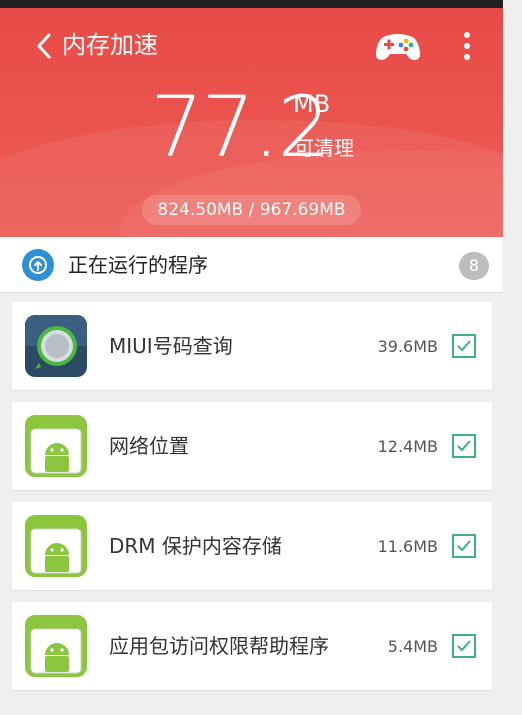 The width and height of the screenshot is (522, 715). I want to click on more-vertical-icon, so click(467, 46).